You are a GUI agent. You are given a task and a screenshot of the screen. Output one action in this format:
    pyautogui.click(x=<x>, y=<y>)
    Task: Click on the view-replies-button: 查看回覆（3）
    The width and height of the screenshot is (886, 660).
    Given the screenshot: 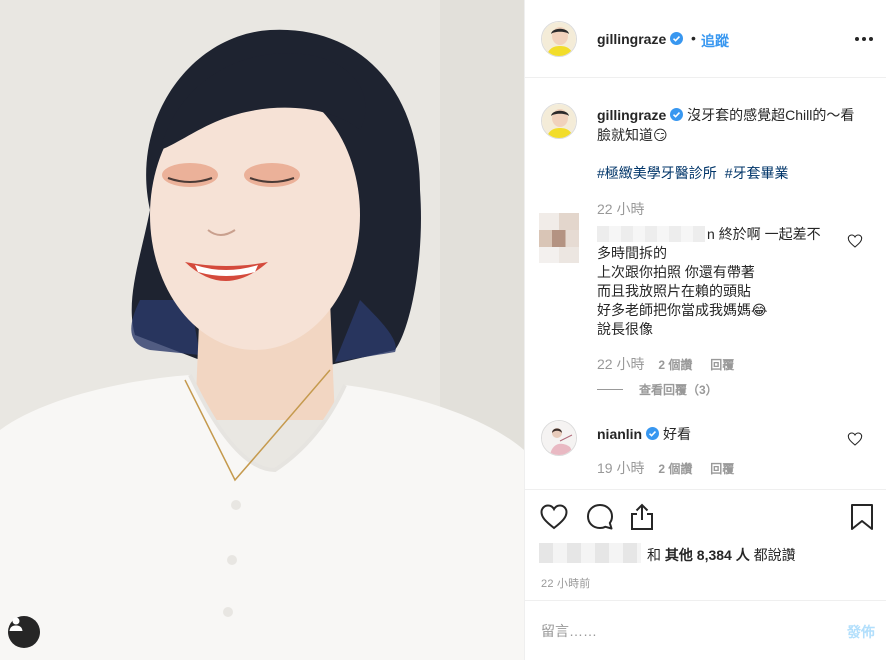 What is the action you would take?
    pyautogui.click(x=657, y=389)
    